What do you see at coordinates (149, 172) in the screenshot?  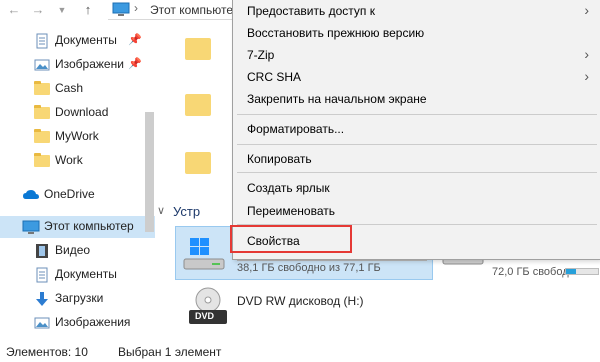 I see `scrollbar-thumb` at bounding box center [149, 172].